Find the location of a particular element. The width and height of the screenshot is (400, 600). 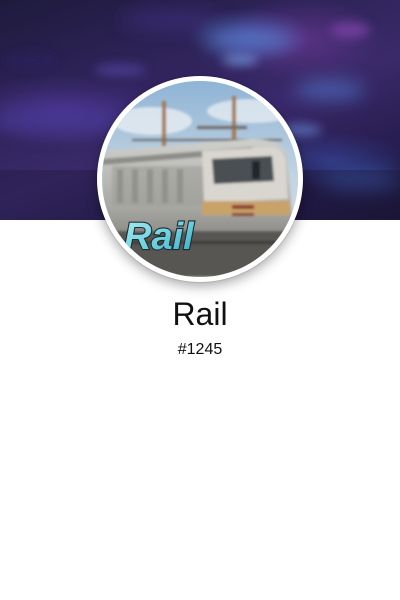

profile-tag: #1245 is located at coordinates (200, 349).